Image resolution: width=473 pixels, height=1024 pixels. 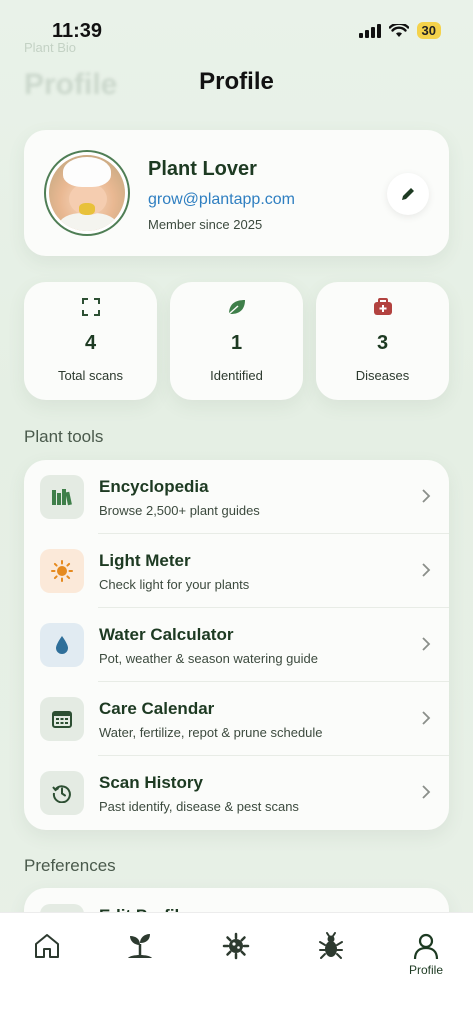 I want to click on profile-email: grow@plantapp.com, so click(x=221, y=199).